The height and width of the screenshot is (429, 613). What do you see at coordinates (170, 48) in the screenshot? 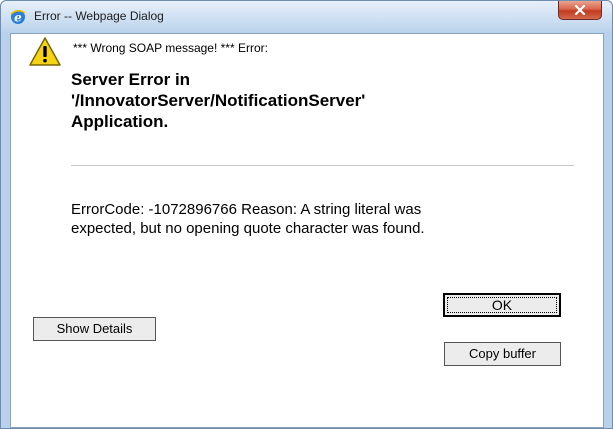
I see `soap-error-message: *** Wrong SOAP message! *** Error:` at bounding box center [170, 48].